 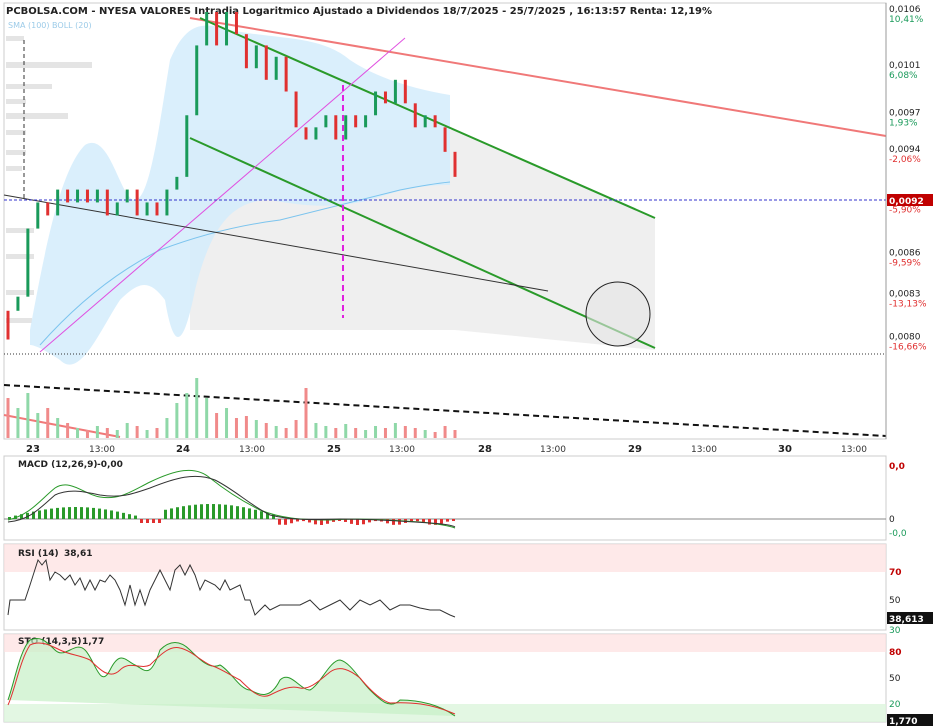 What do you see at coordinates (445, 498) in the screenshot?
I see `macd-panel` at bounding box center [445, 498].